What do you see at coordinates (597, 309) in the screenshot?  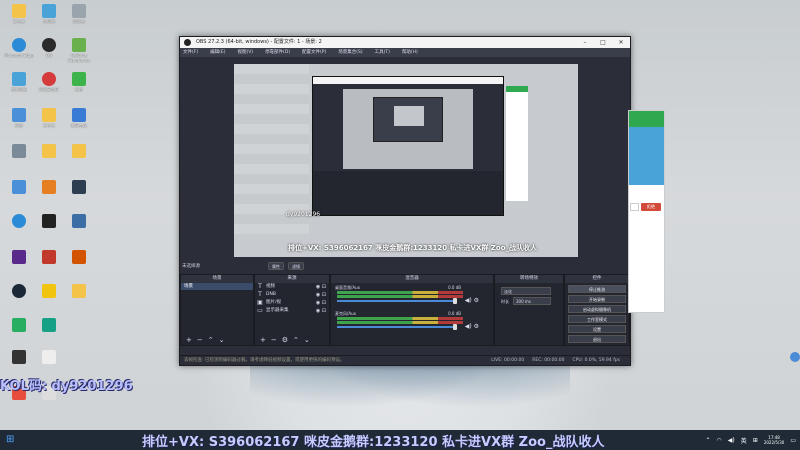 I see `virtual-camera-button: 启动虚拟摄像机` at bounding box center [597, 309].